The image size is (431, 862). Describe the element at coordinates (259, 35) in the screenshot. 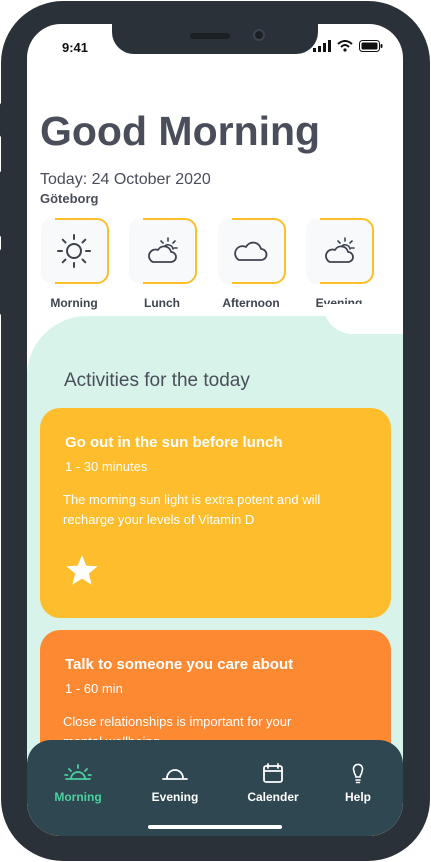

I see `camera` at that location.